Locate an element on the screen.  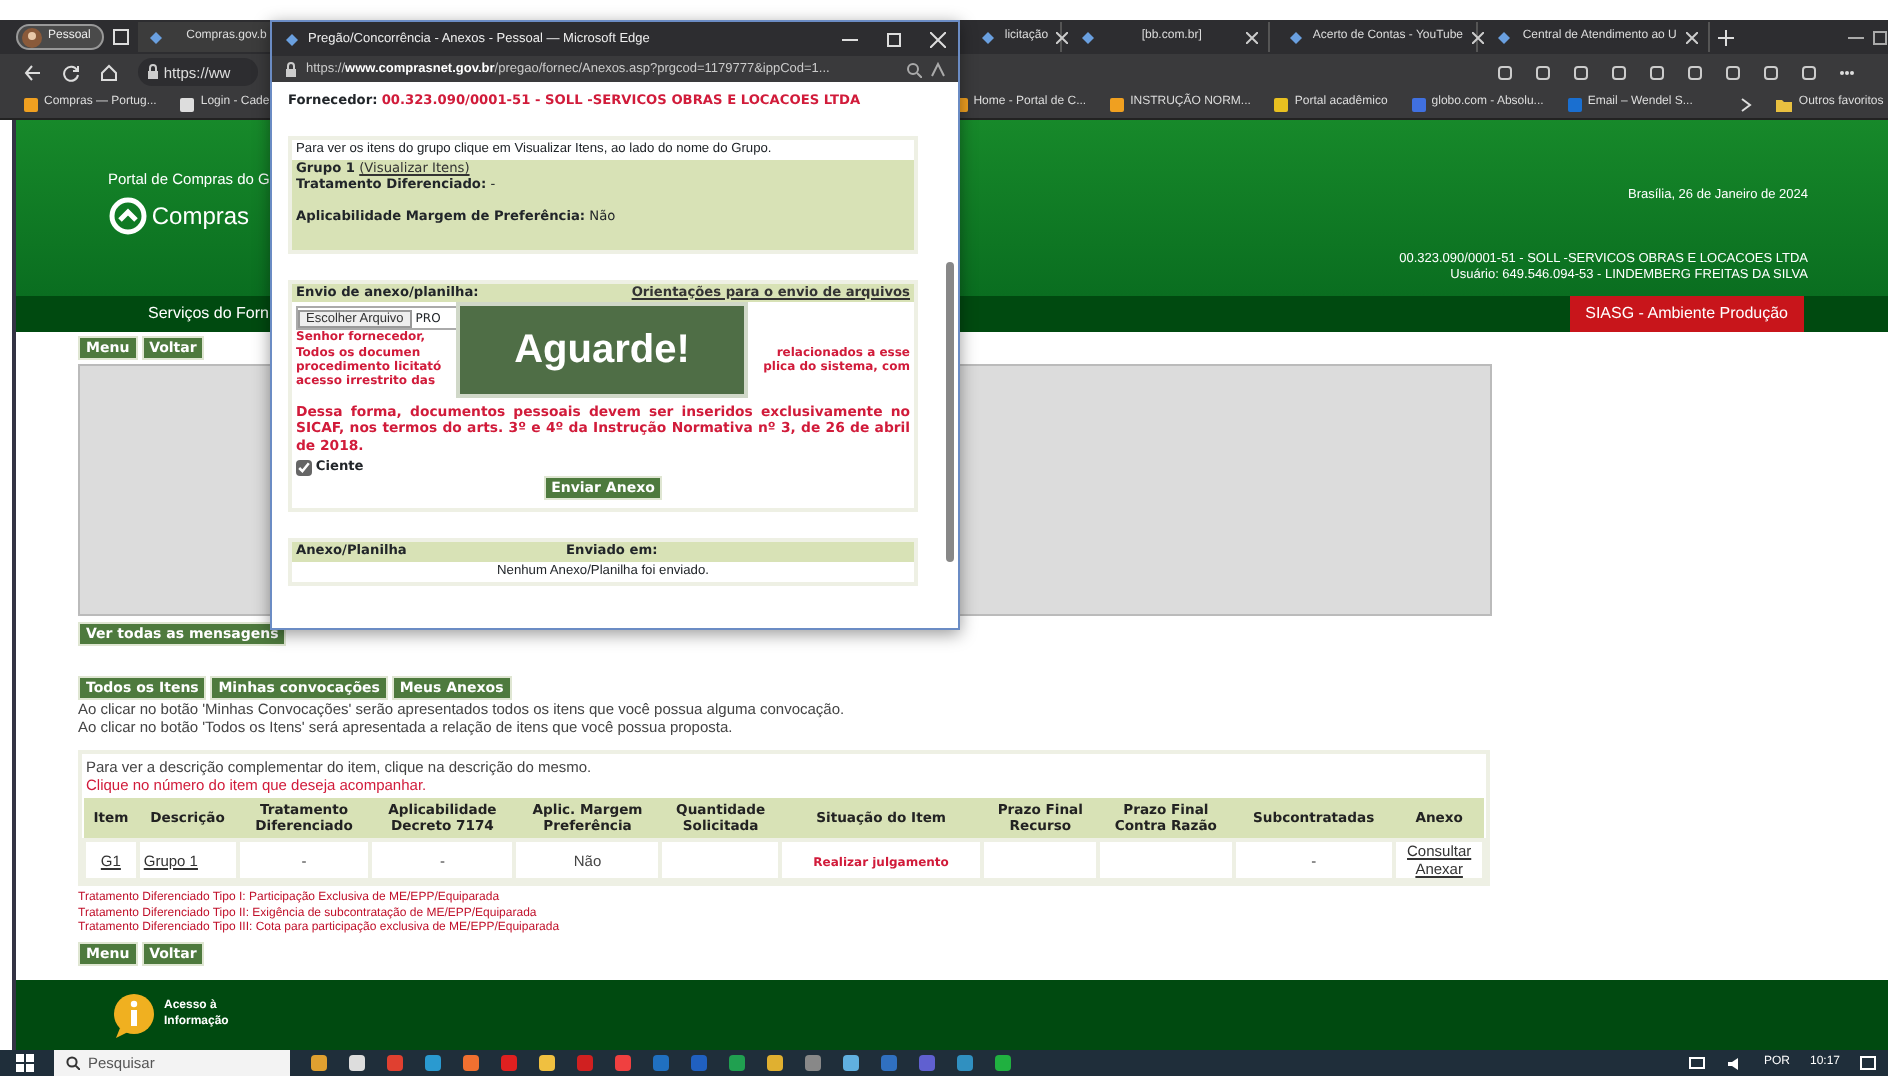
scrollbar-thumb is located at coordinates (950, 412).